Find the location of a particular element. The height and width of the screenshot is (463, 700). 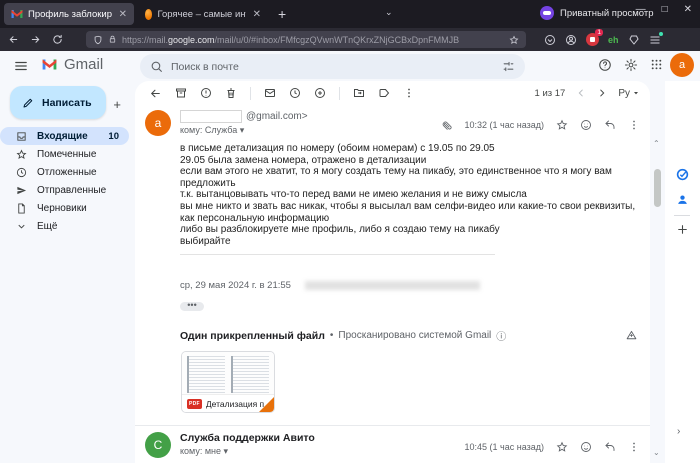

back-to-inbox-icon is located at coordinates (155, 93).